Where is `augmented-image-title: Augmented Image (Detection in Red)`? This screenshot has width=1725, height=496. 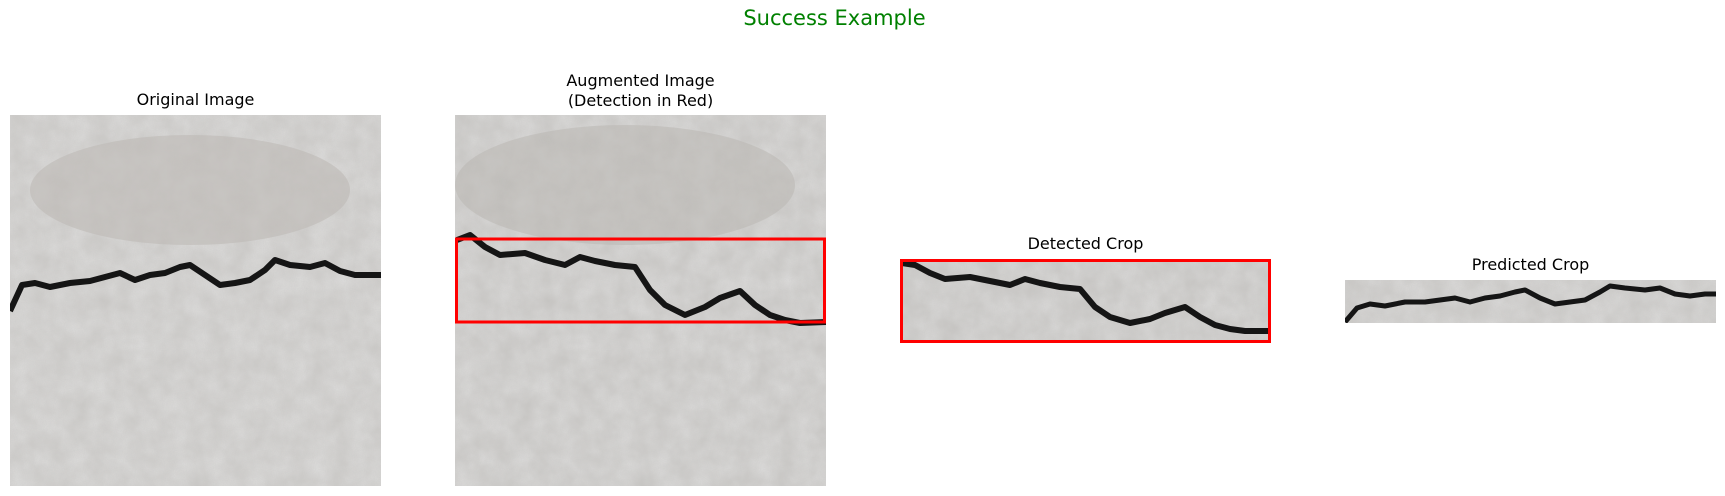 augmented-image-title: Augmented Image (Detection in Red) is located at coordinates (640, 91).